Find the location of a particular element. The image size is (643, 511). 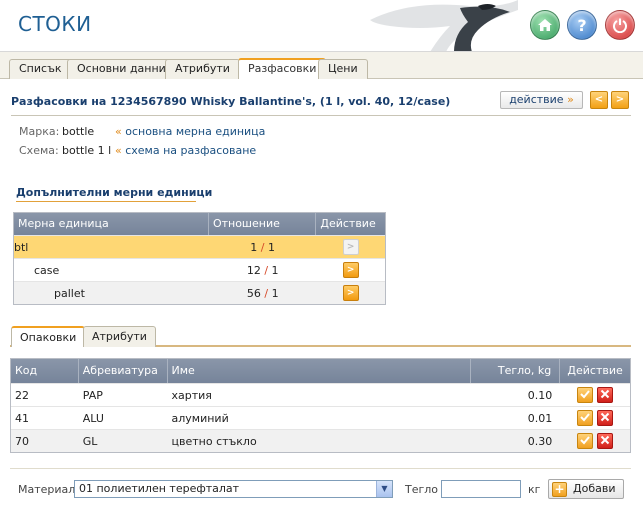

weight-unit-label: кг is located at coordinates (534, 489).